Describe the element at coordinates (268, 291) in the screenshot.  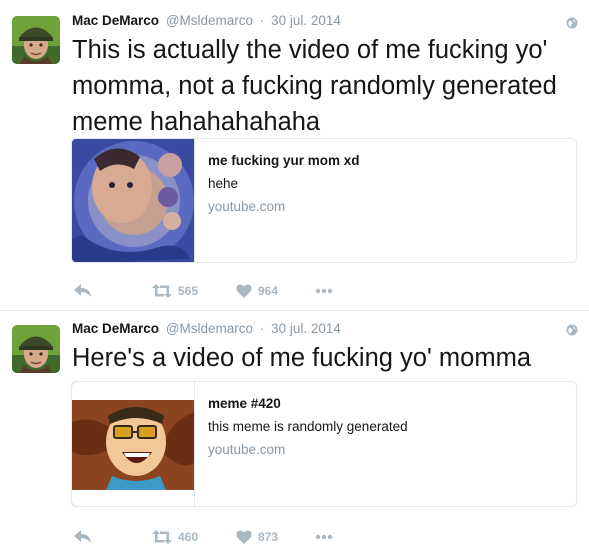
I see `like-count: 964` at that location.